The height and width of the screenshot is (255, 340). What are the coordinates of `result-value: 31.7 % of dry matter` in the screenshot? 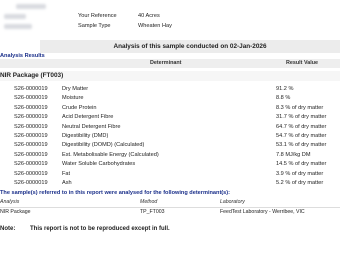 It's located at (301, 117).